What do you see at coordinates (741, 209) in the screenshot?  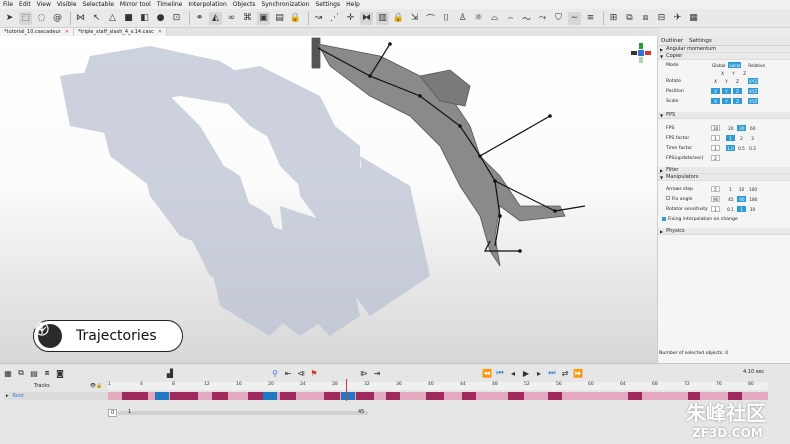 I see `rot-1-option: 1` at bounding box center [741, 209].